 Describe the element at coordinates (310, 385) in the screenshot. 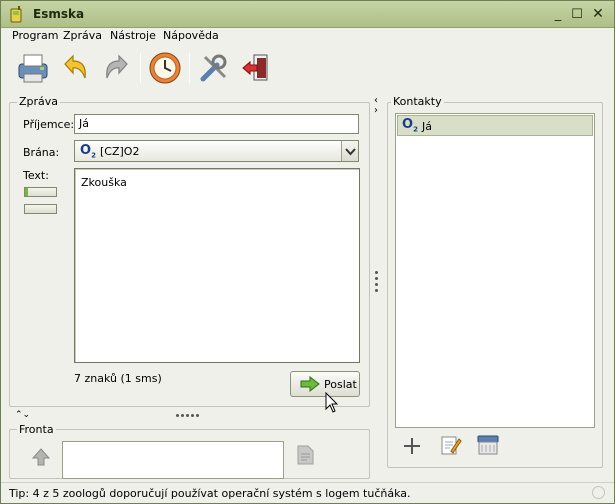

I see `send-arrow-icon` at that location.